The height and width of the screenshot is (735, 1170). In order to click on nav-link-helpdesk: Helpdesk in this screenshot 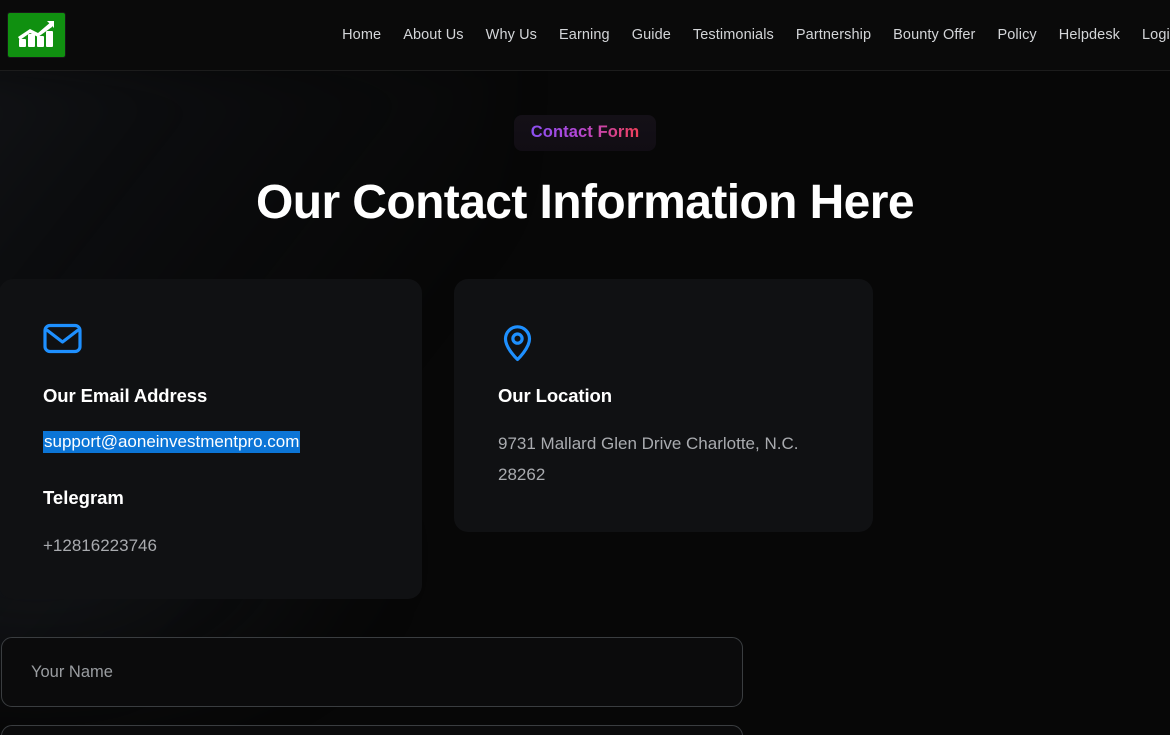, I will do `click(1089, 35)`.